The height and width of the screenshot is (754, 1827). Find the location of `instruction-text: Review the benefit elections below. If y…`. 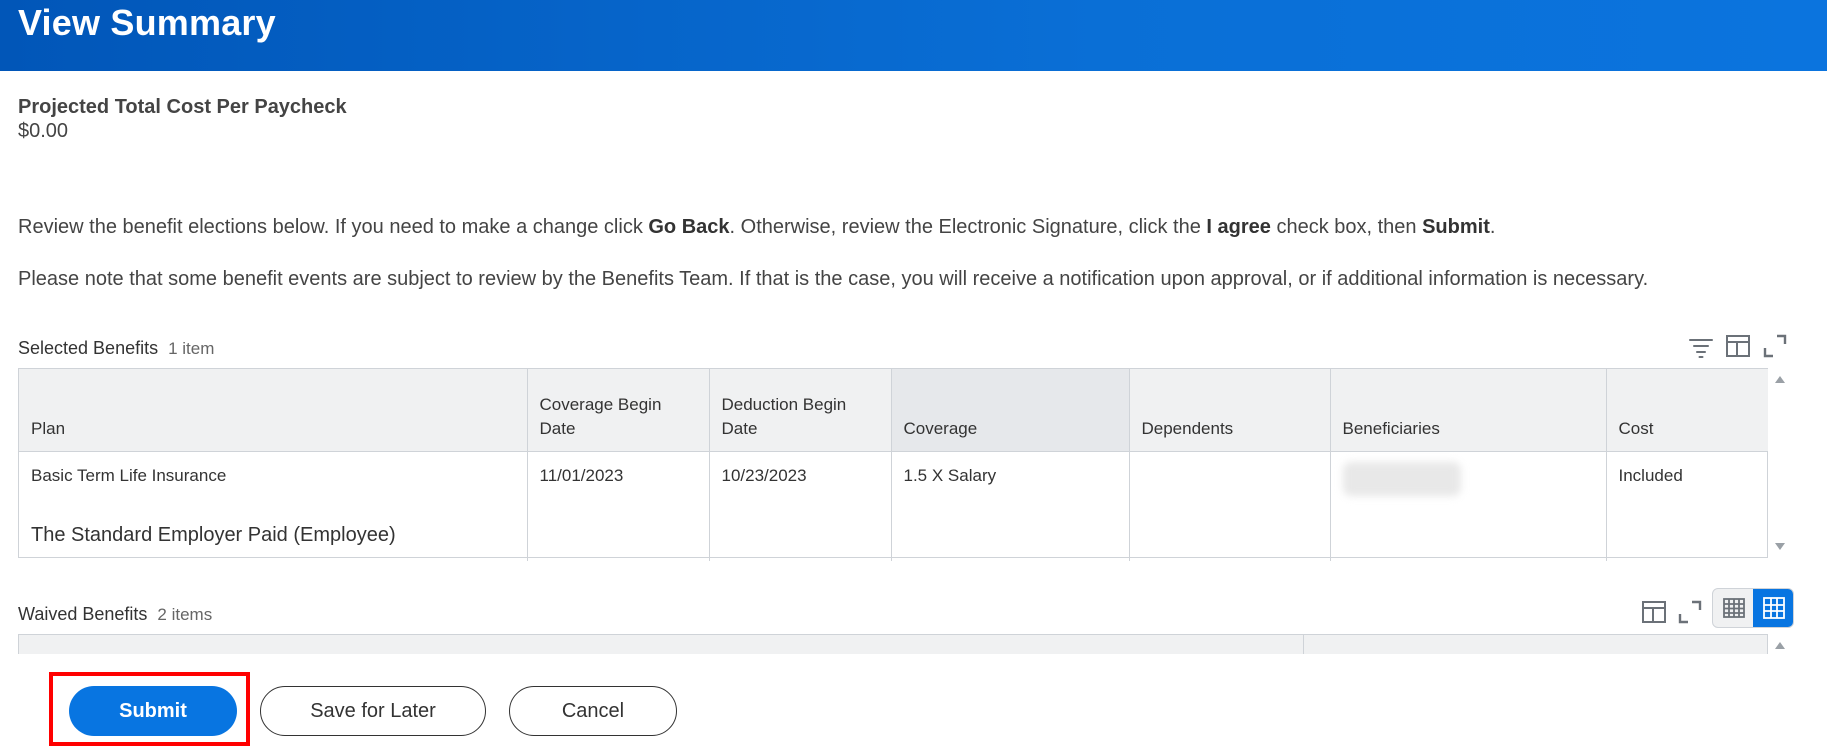

instruction-text: Review the benefit elections below. If y… is located at coordinates (333, 227).